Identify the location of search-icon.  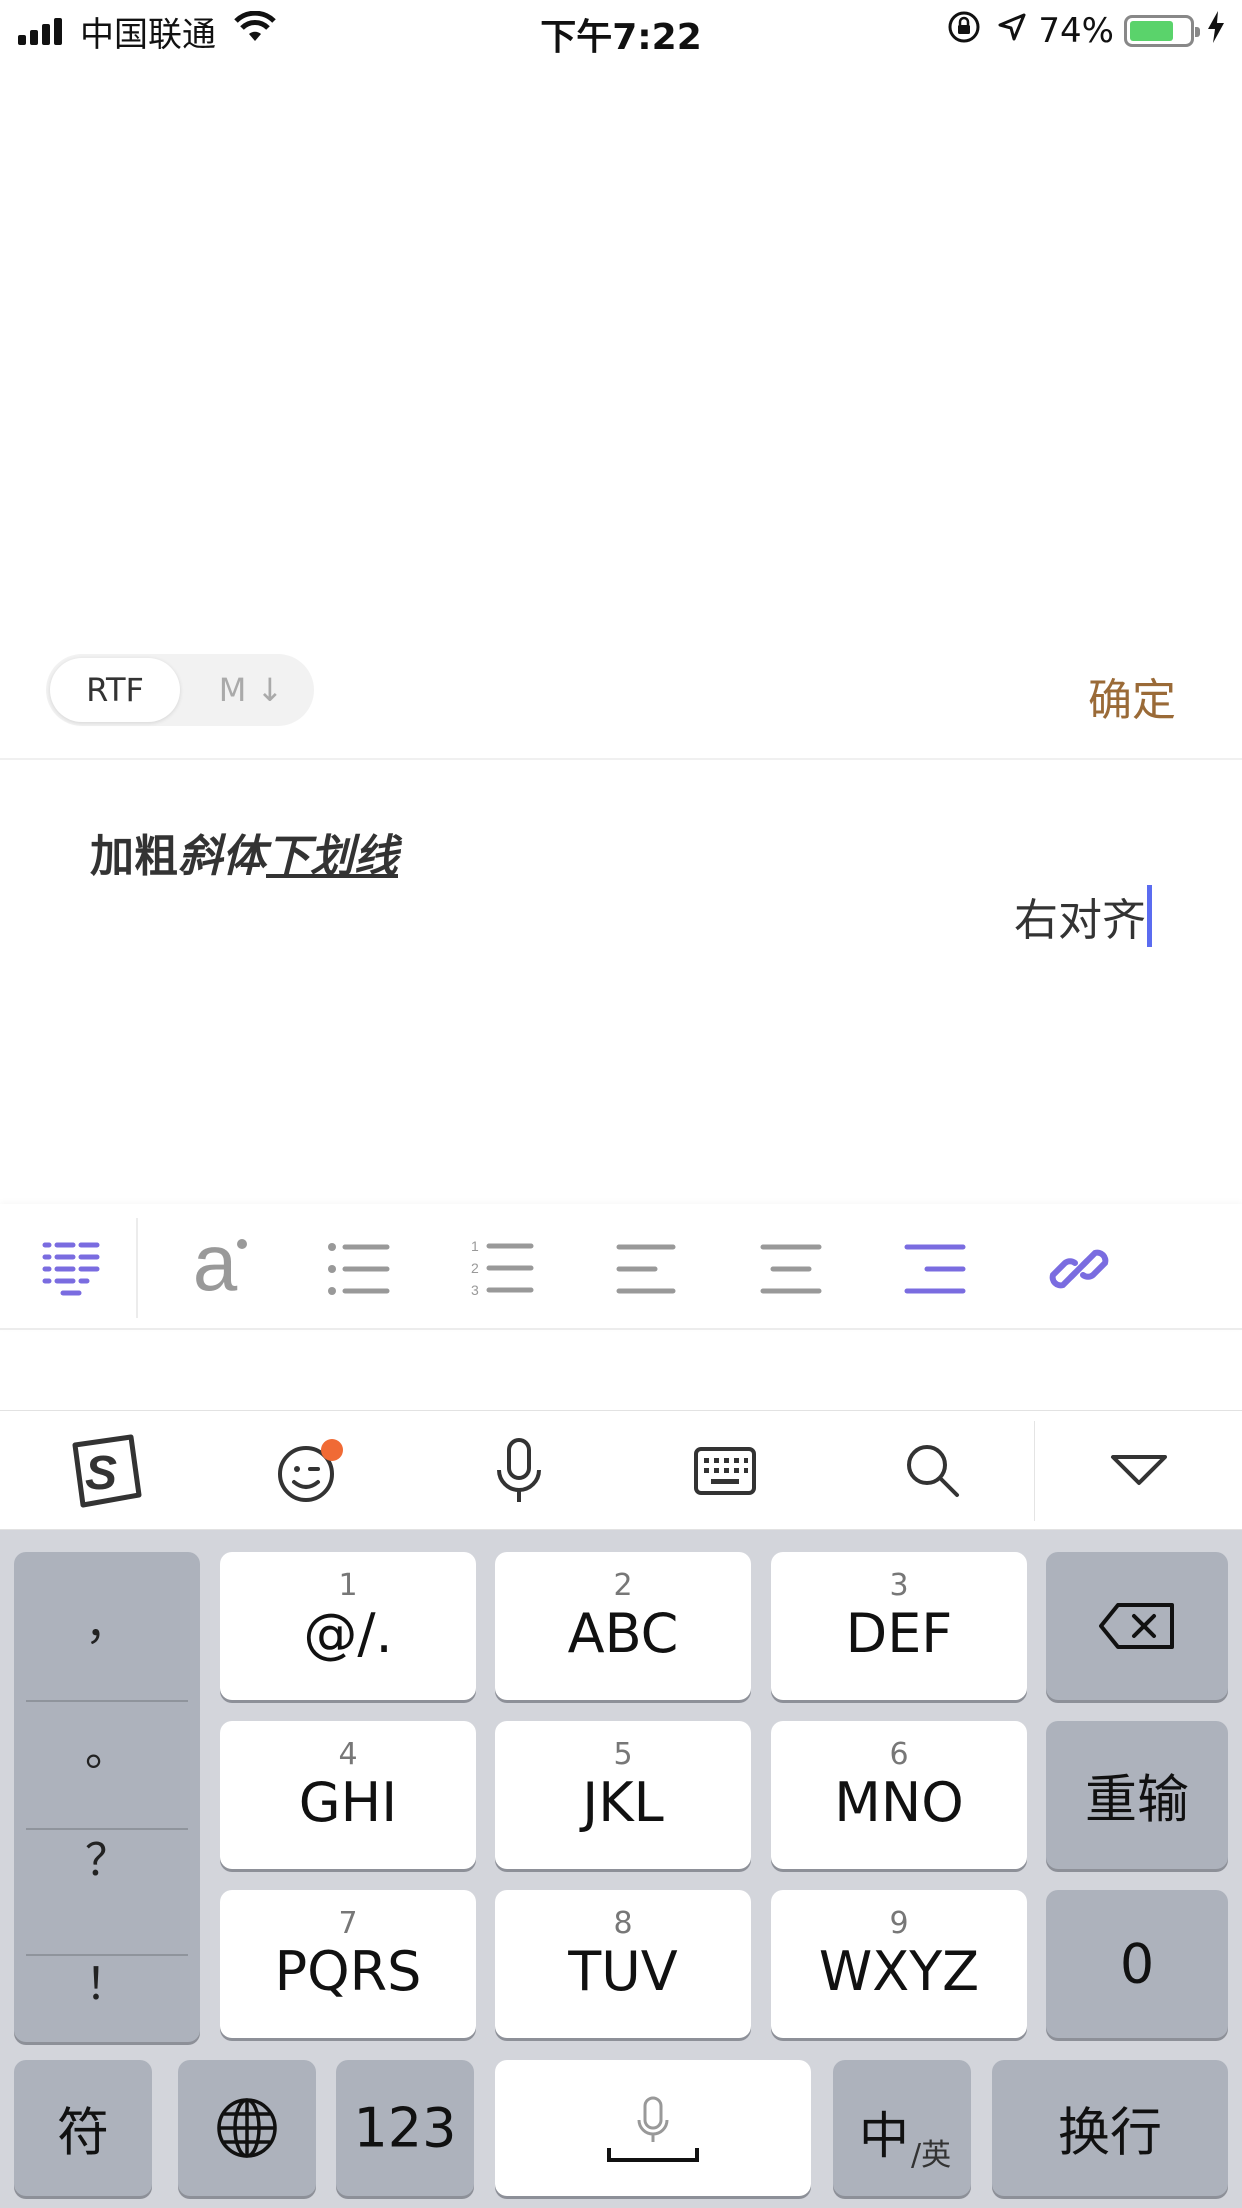
(933, 1471).